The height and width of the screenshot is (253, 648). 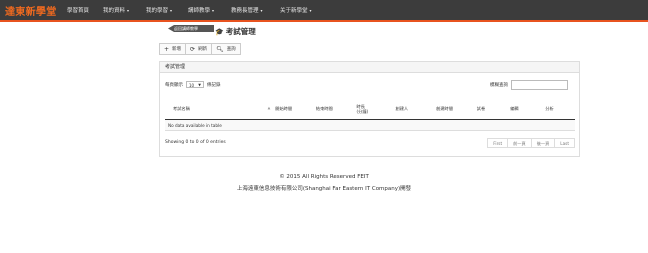 What do you see at coordinates (324, 177) in the screenshot?
I see `footer-copyright: © 2015 All Rights Reserved FEIT` at bounding box center [324, 177].